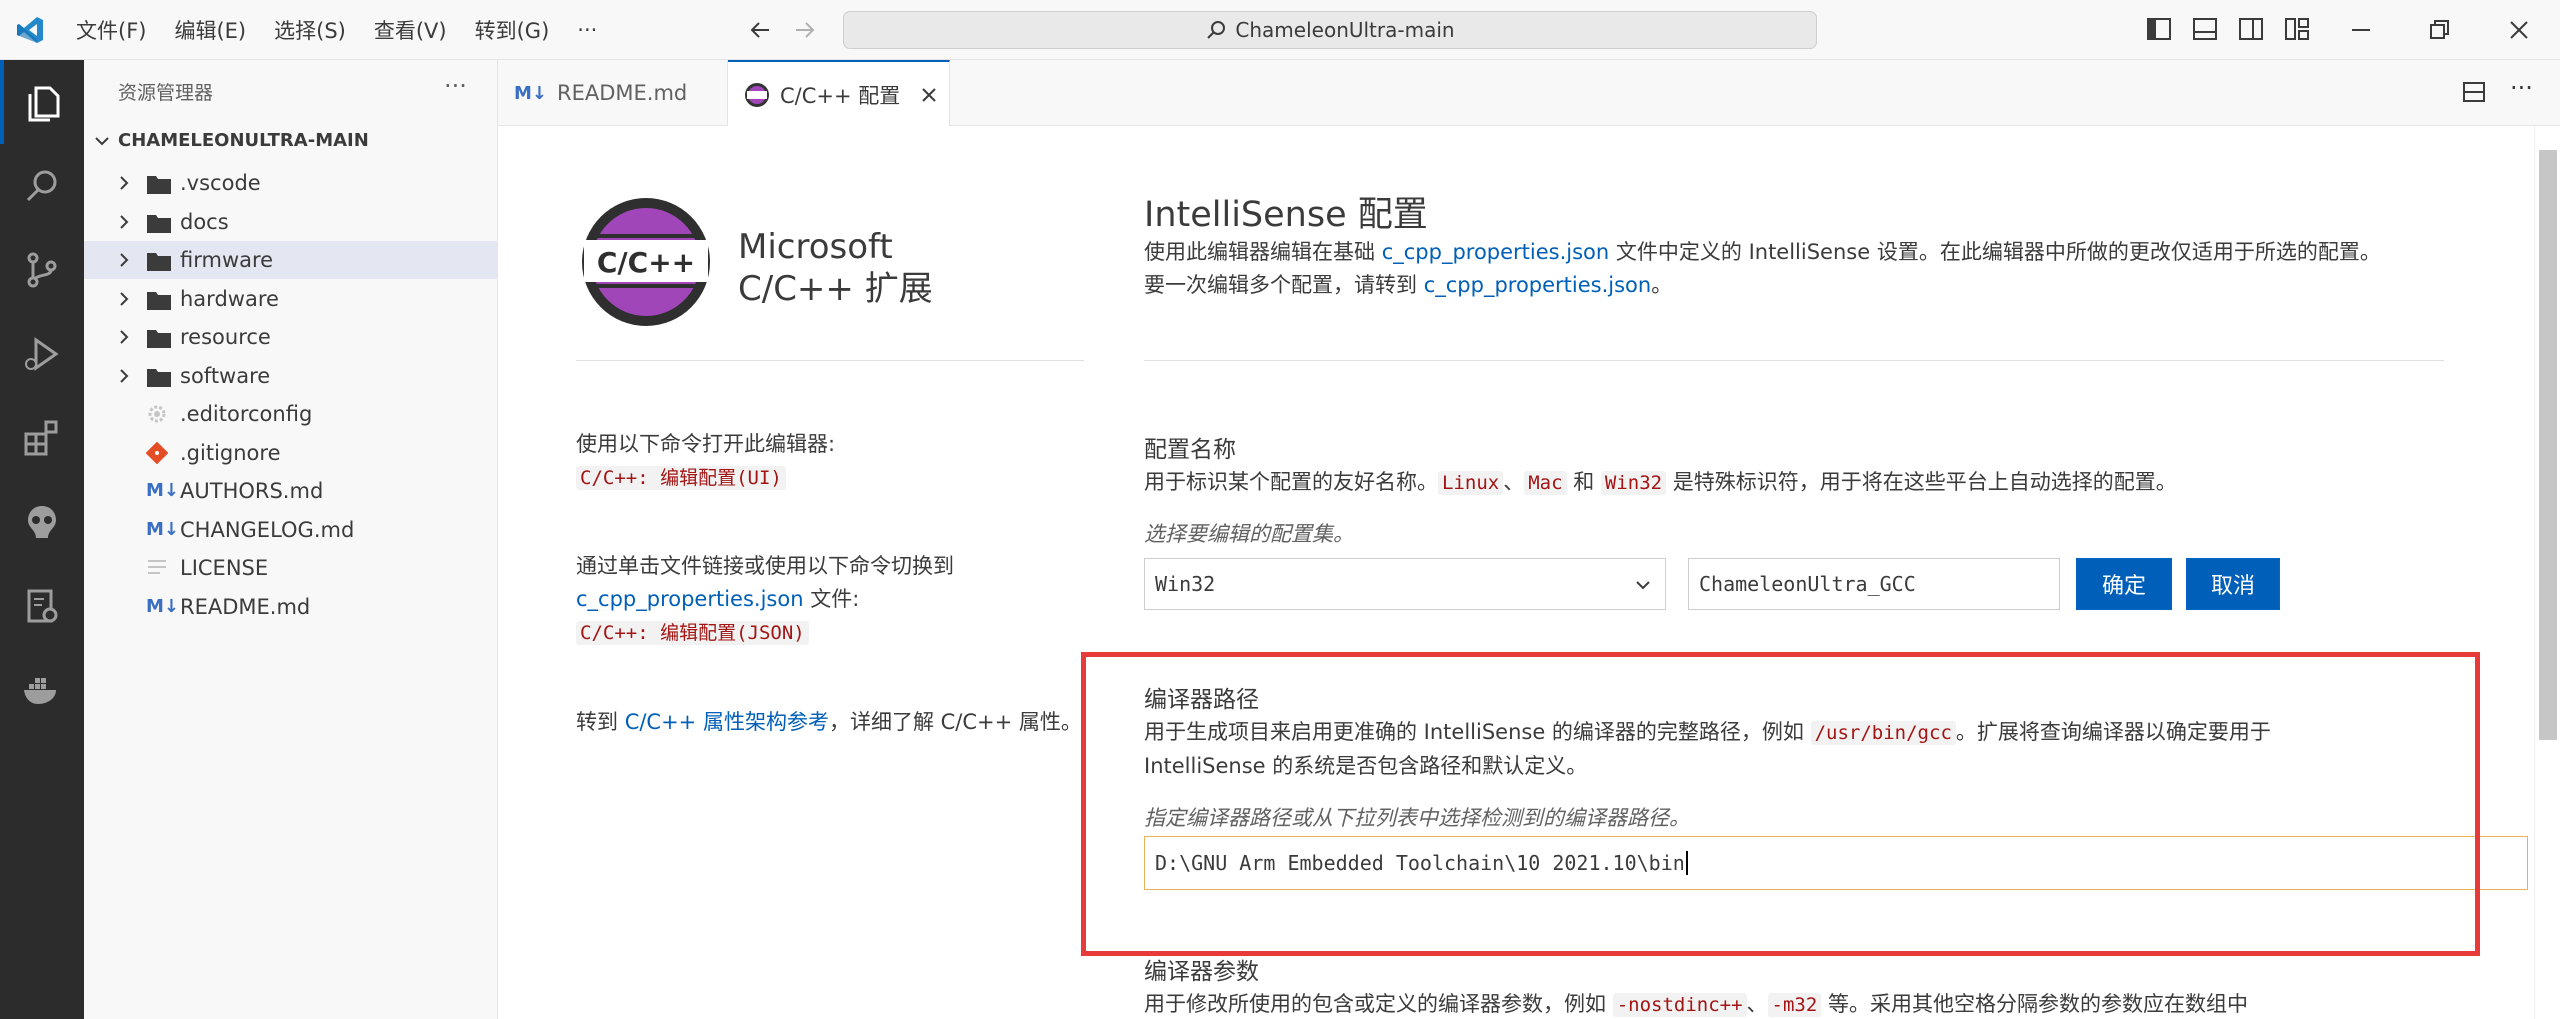 The image size is (2560, 1019). Describe the element at coordinates (291, 299) in the screenshot. I see `tree-folder: hardware` at that location.